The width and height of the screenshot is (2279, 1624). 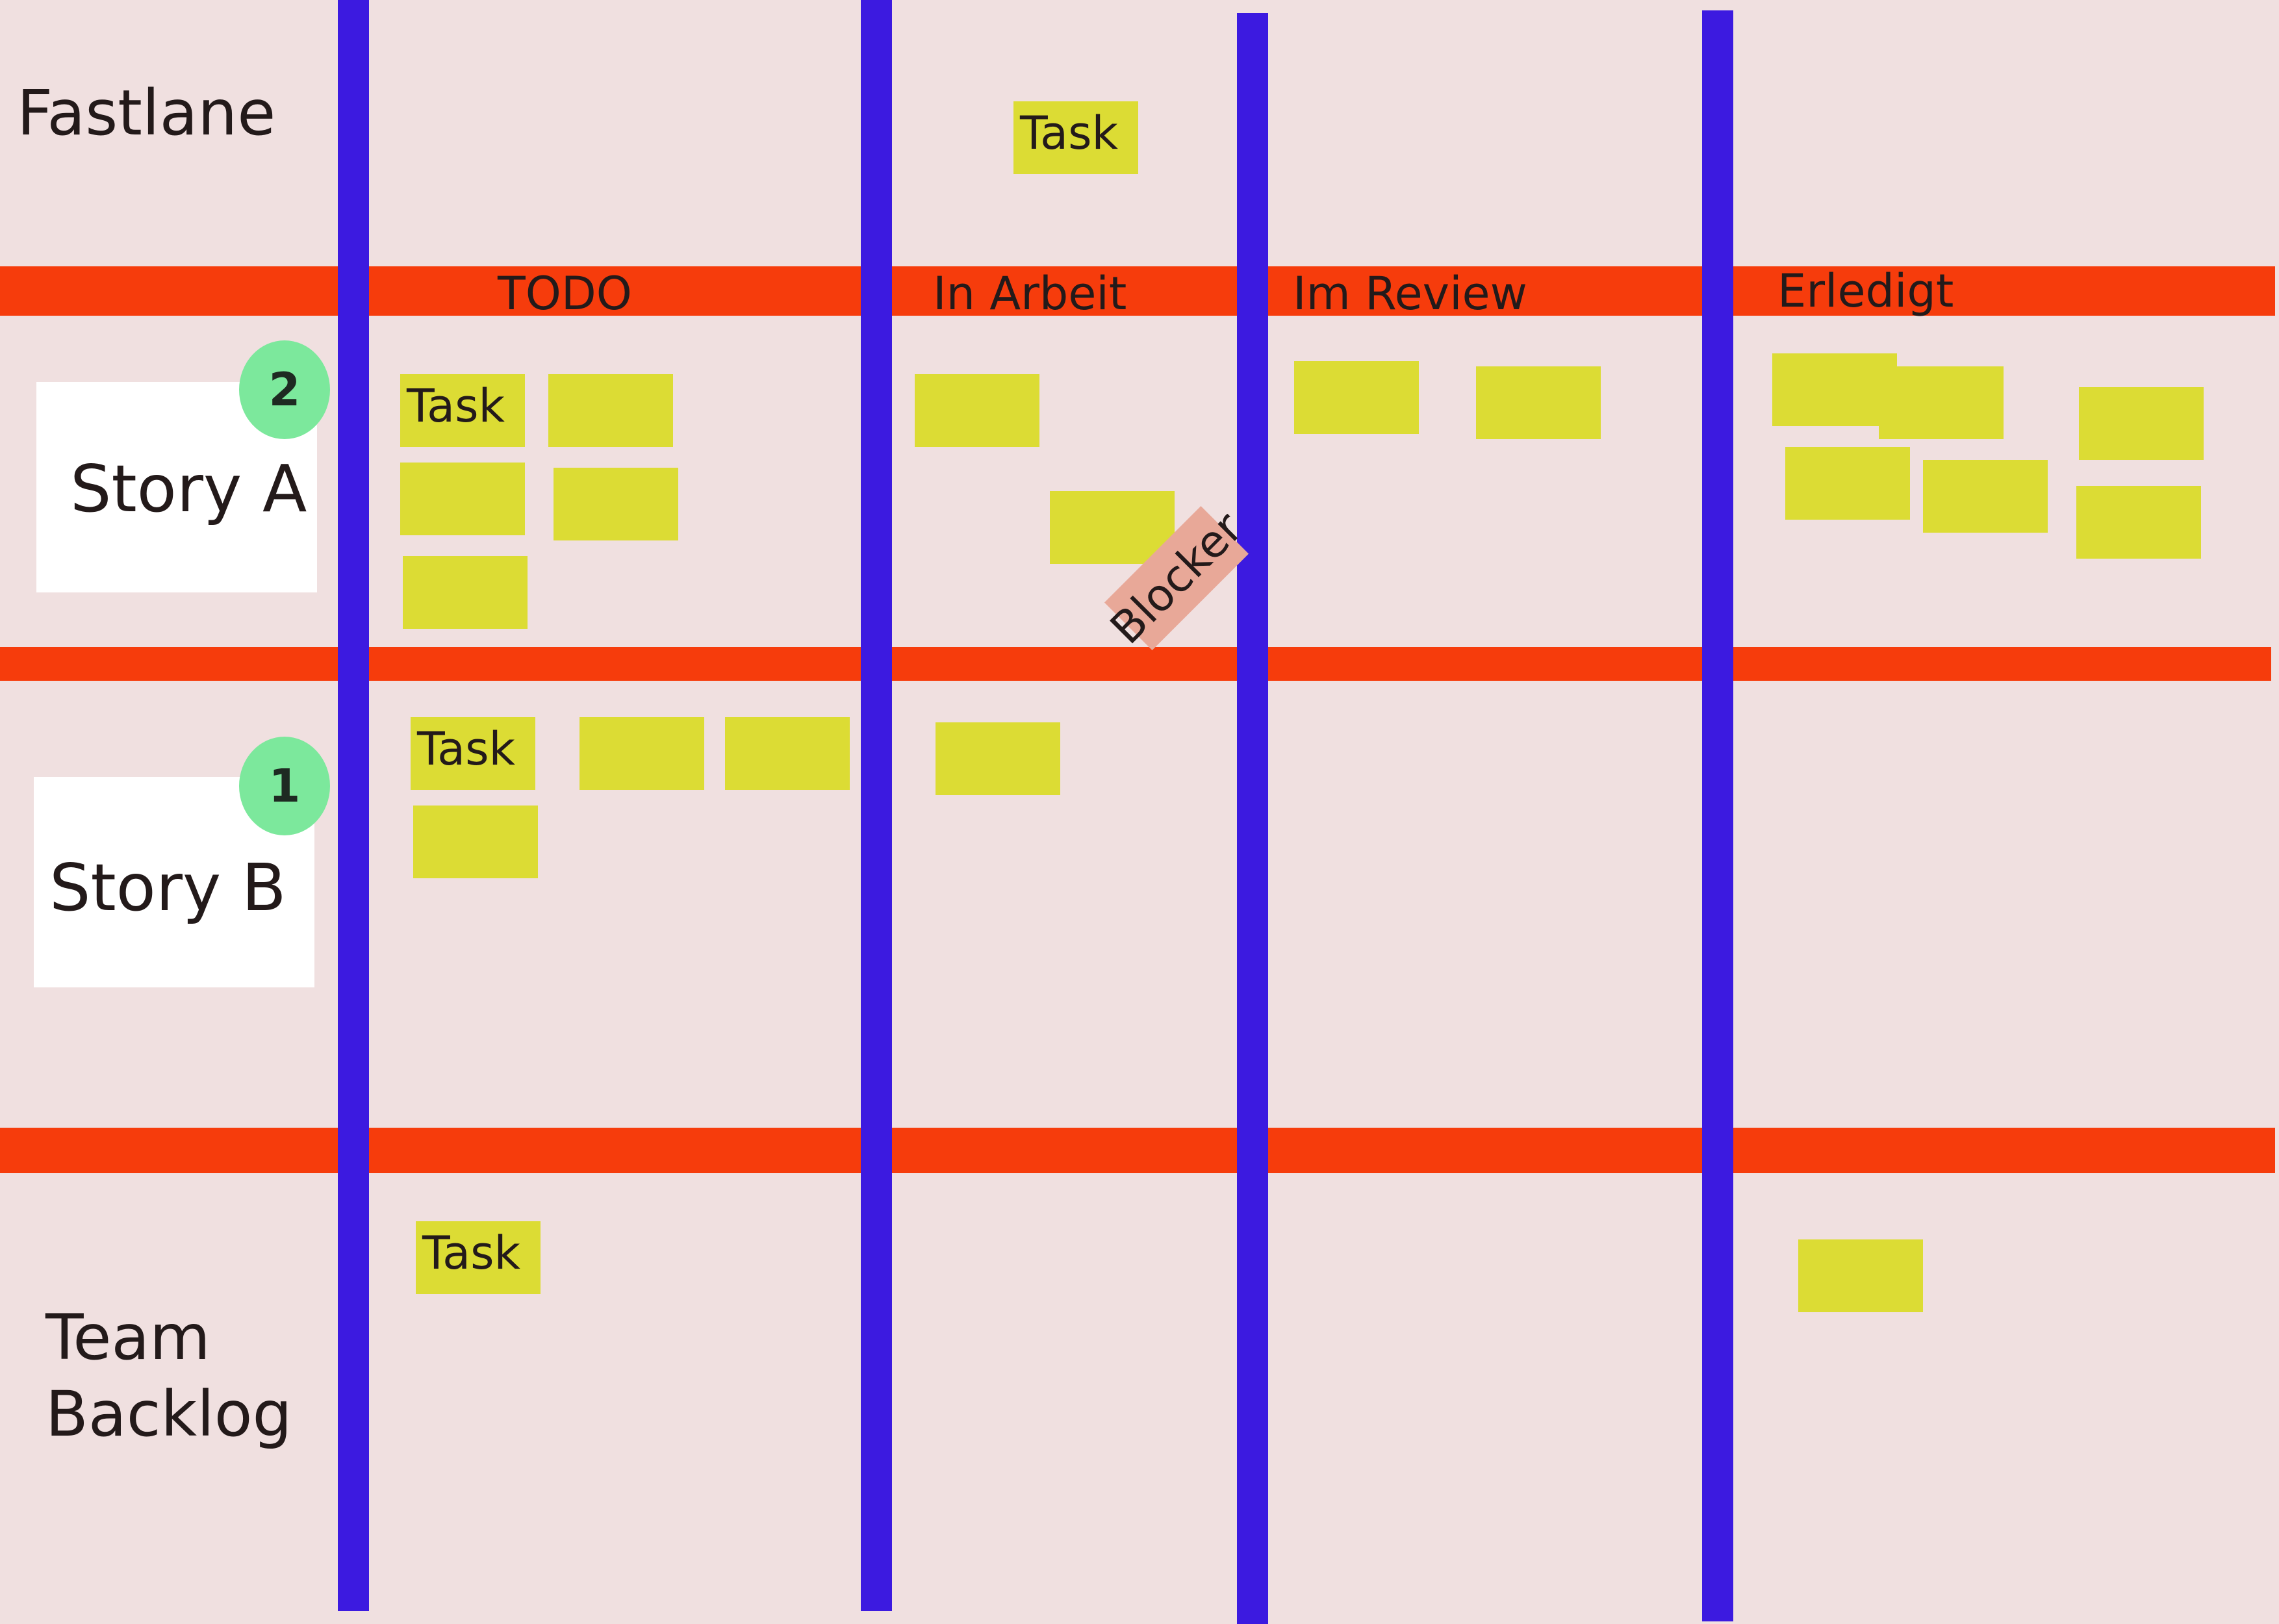 What do you see at coordinates (189, 489) in the screenshot?
I see `story-card-a-label: Story A` at bounding box center [189, 489].